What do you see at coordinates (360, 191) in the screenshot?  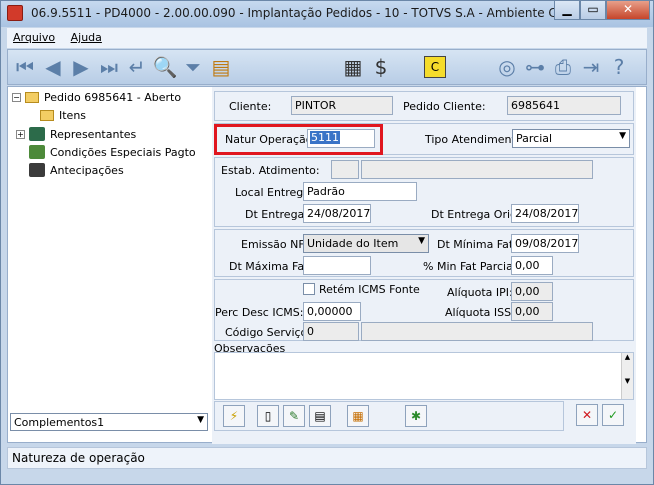 I see `delivery-place-input: Padrão` at bounding box center [360, 191].